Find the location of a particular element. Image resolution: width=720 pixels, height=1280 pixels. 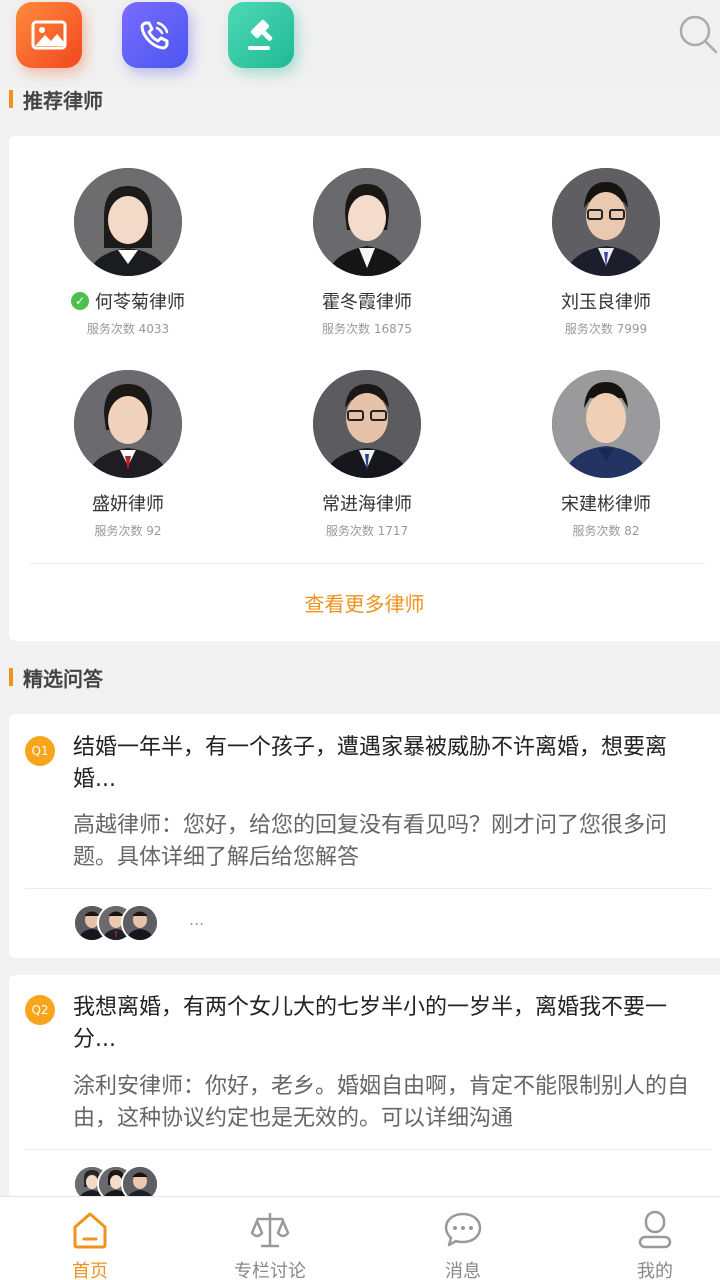

legal-service-shortcut is located at coordinates (261, 35).